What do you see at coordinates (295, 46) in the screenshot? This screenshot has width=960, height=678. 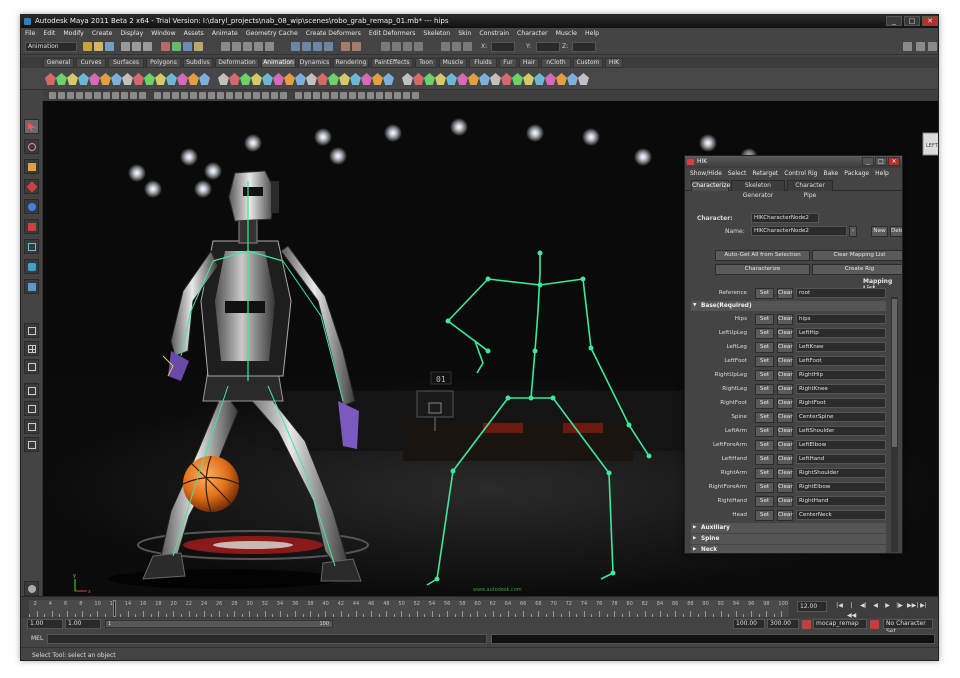 I see `sel-mask-icon` at bounding box center [295, 46].